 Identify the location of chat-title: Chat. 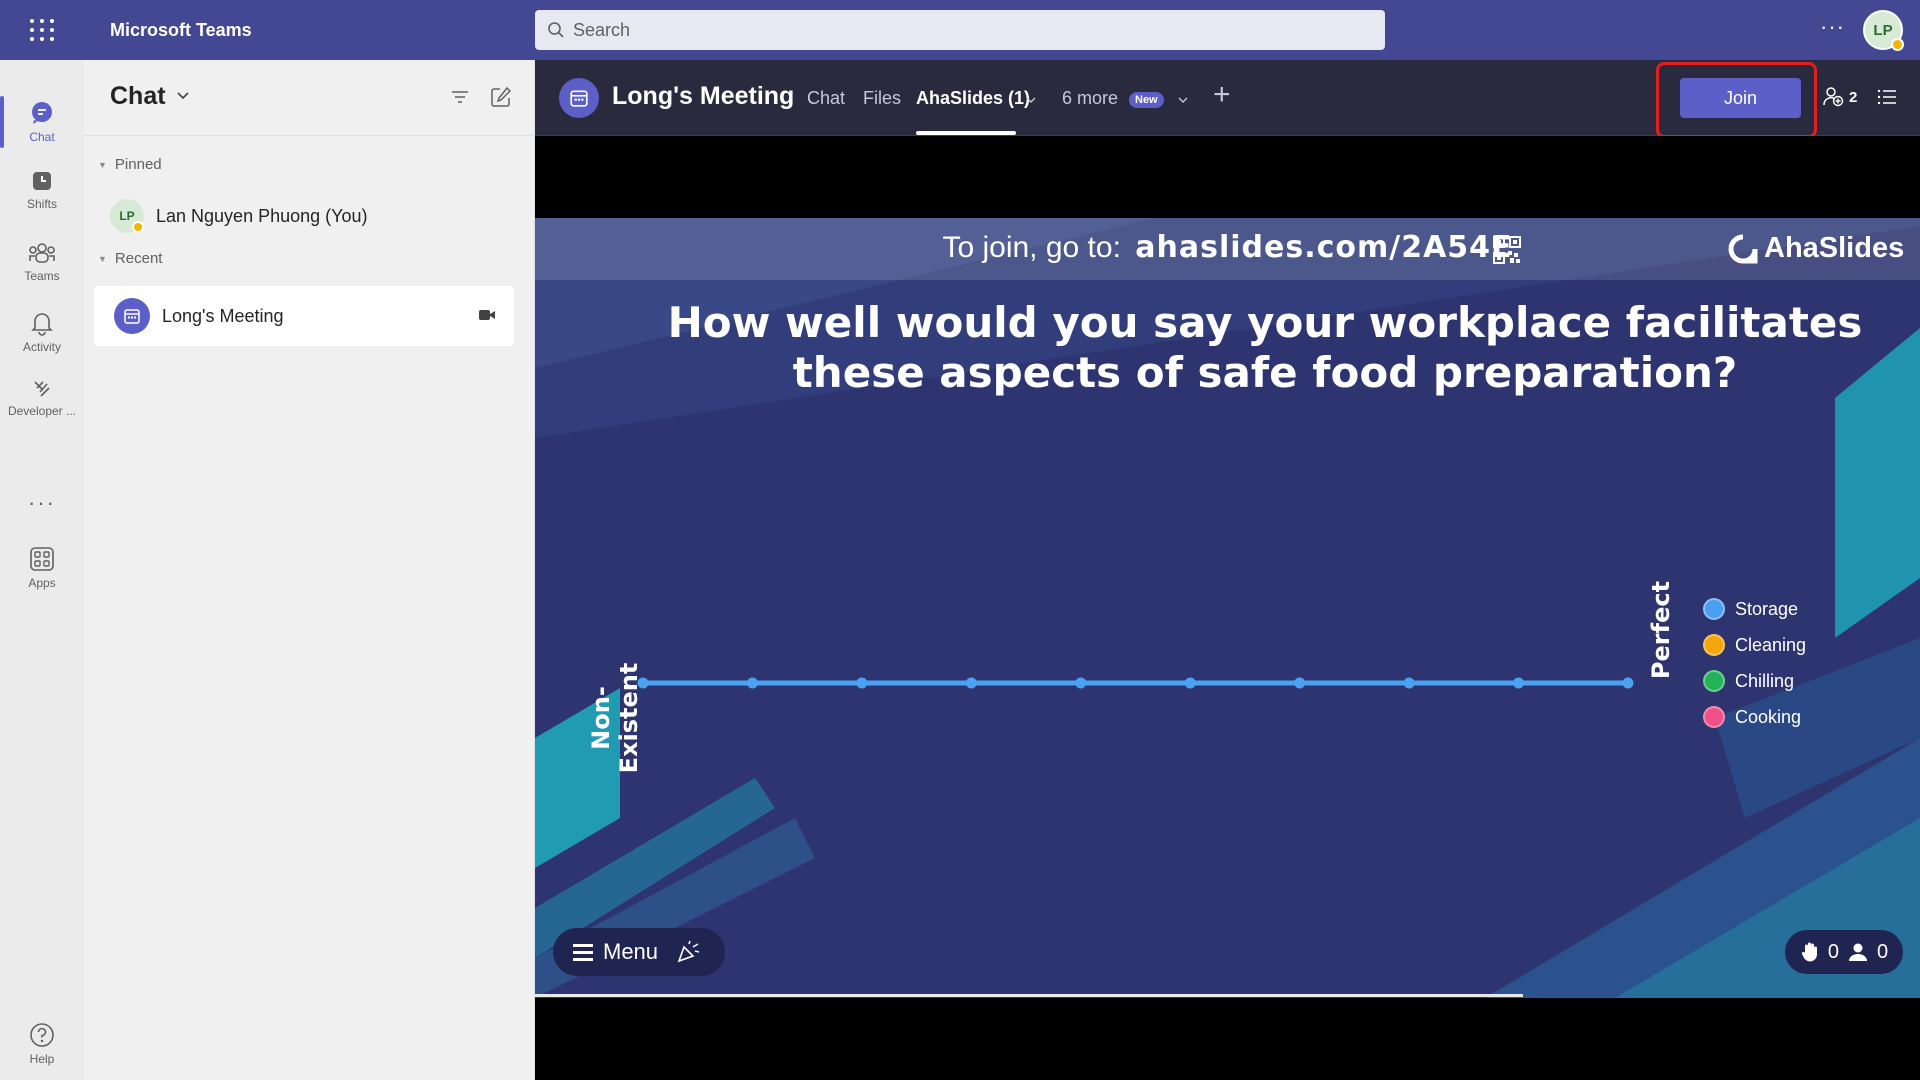
(138, 96).